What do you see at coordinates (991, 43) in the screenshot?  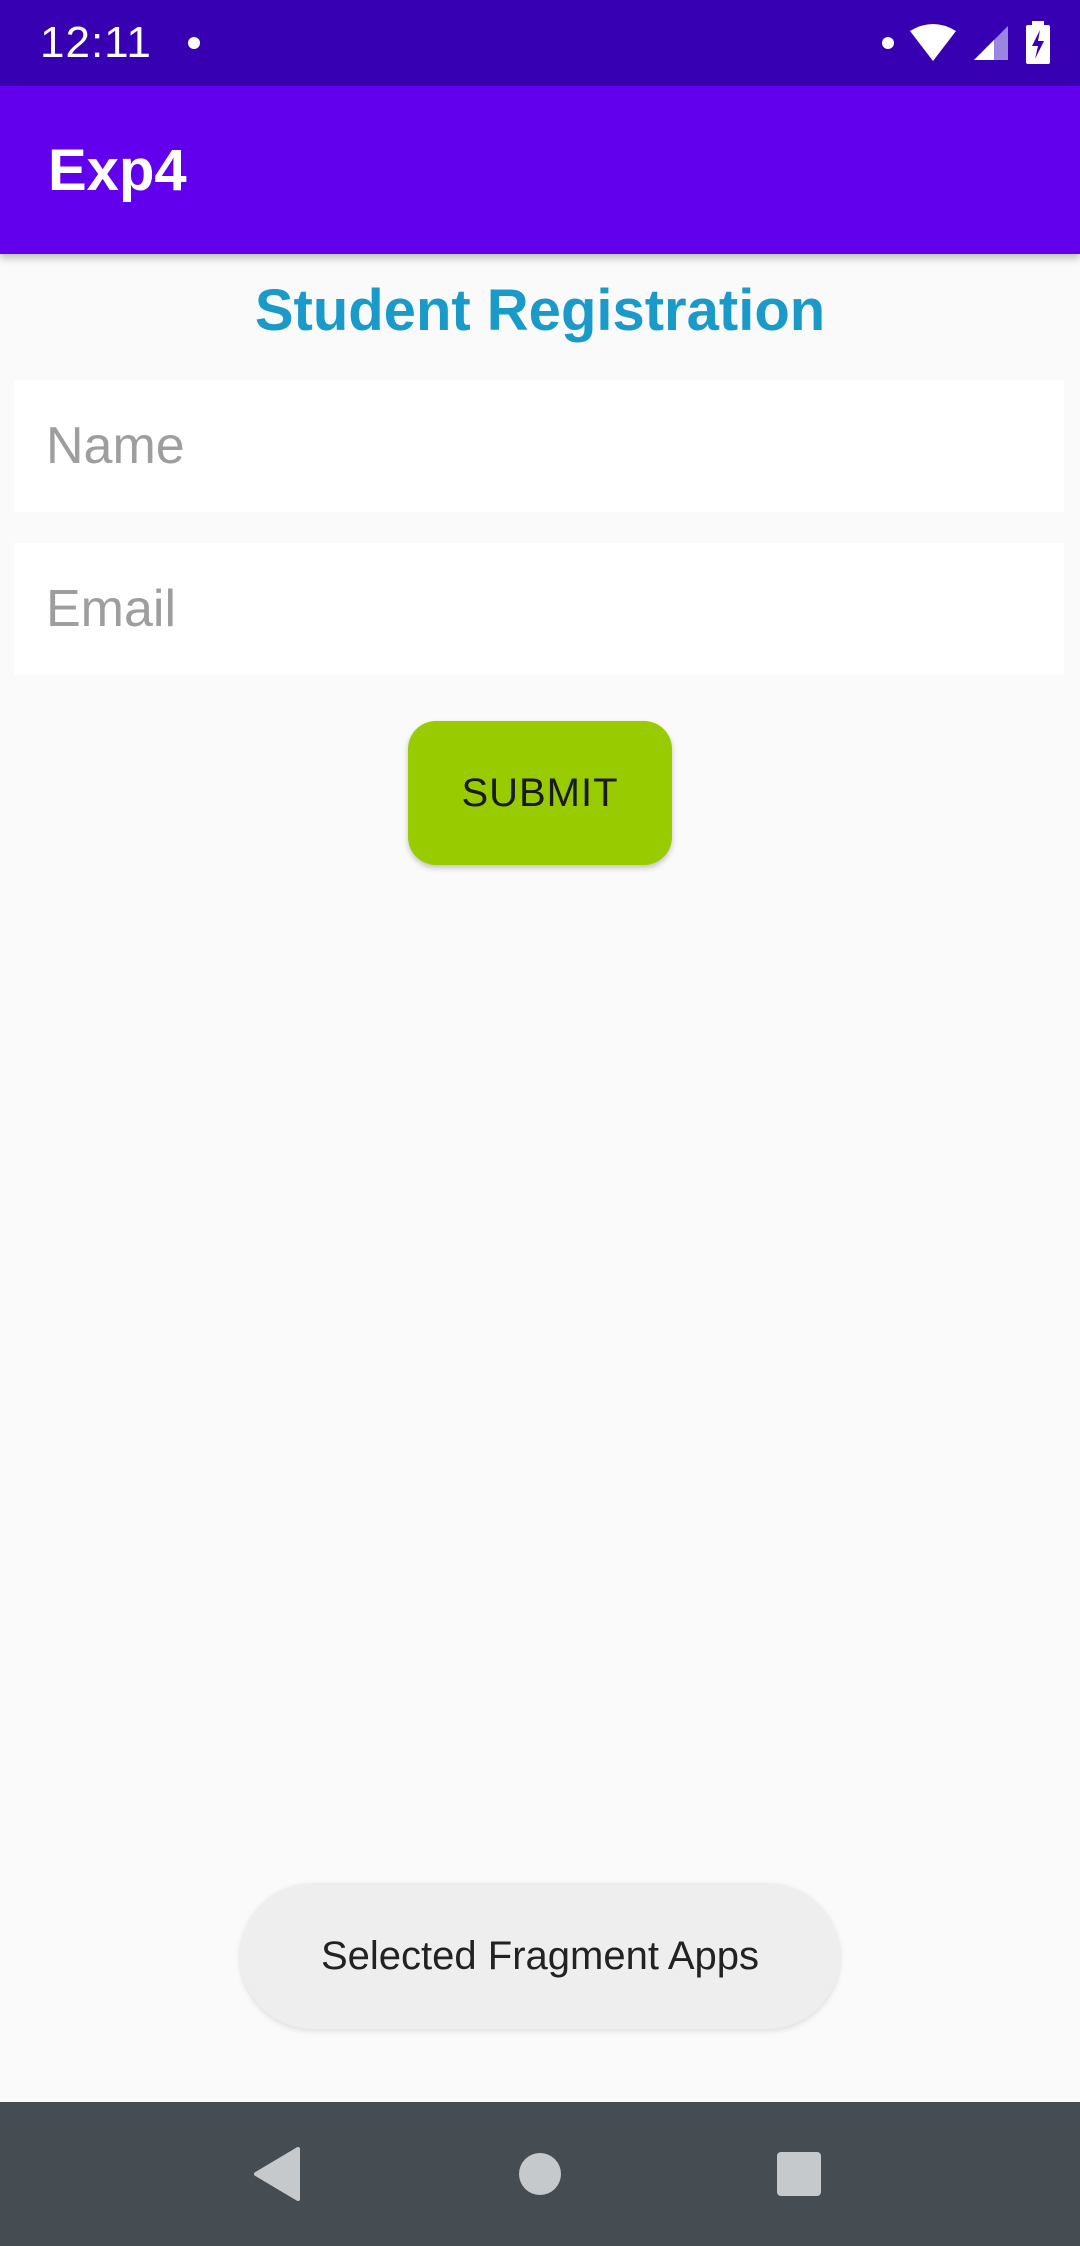 I see `cell-signal-icon` at bounding box center [991, 43].